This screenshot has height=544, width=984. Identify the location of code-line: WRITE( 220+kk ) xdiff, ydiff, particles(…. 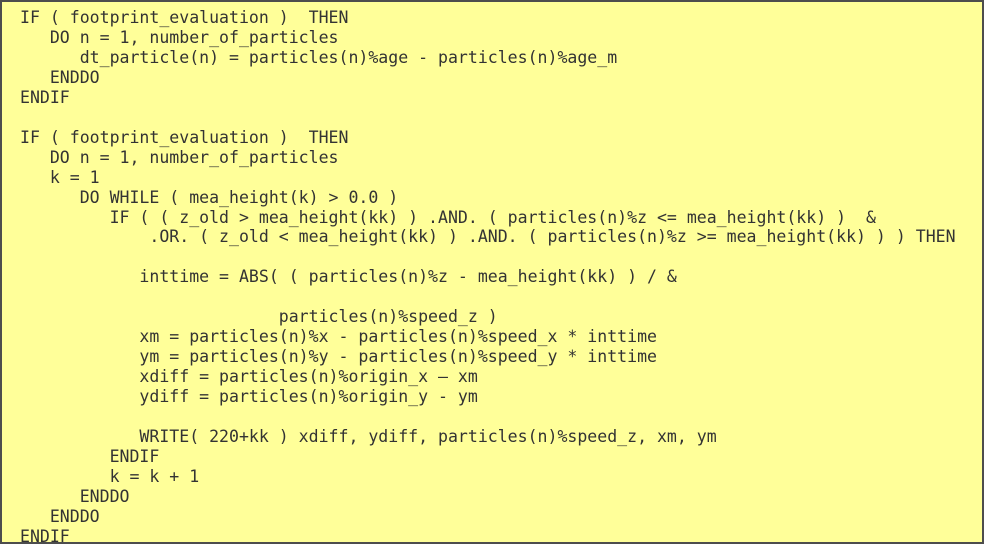
(368, 437).